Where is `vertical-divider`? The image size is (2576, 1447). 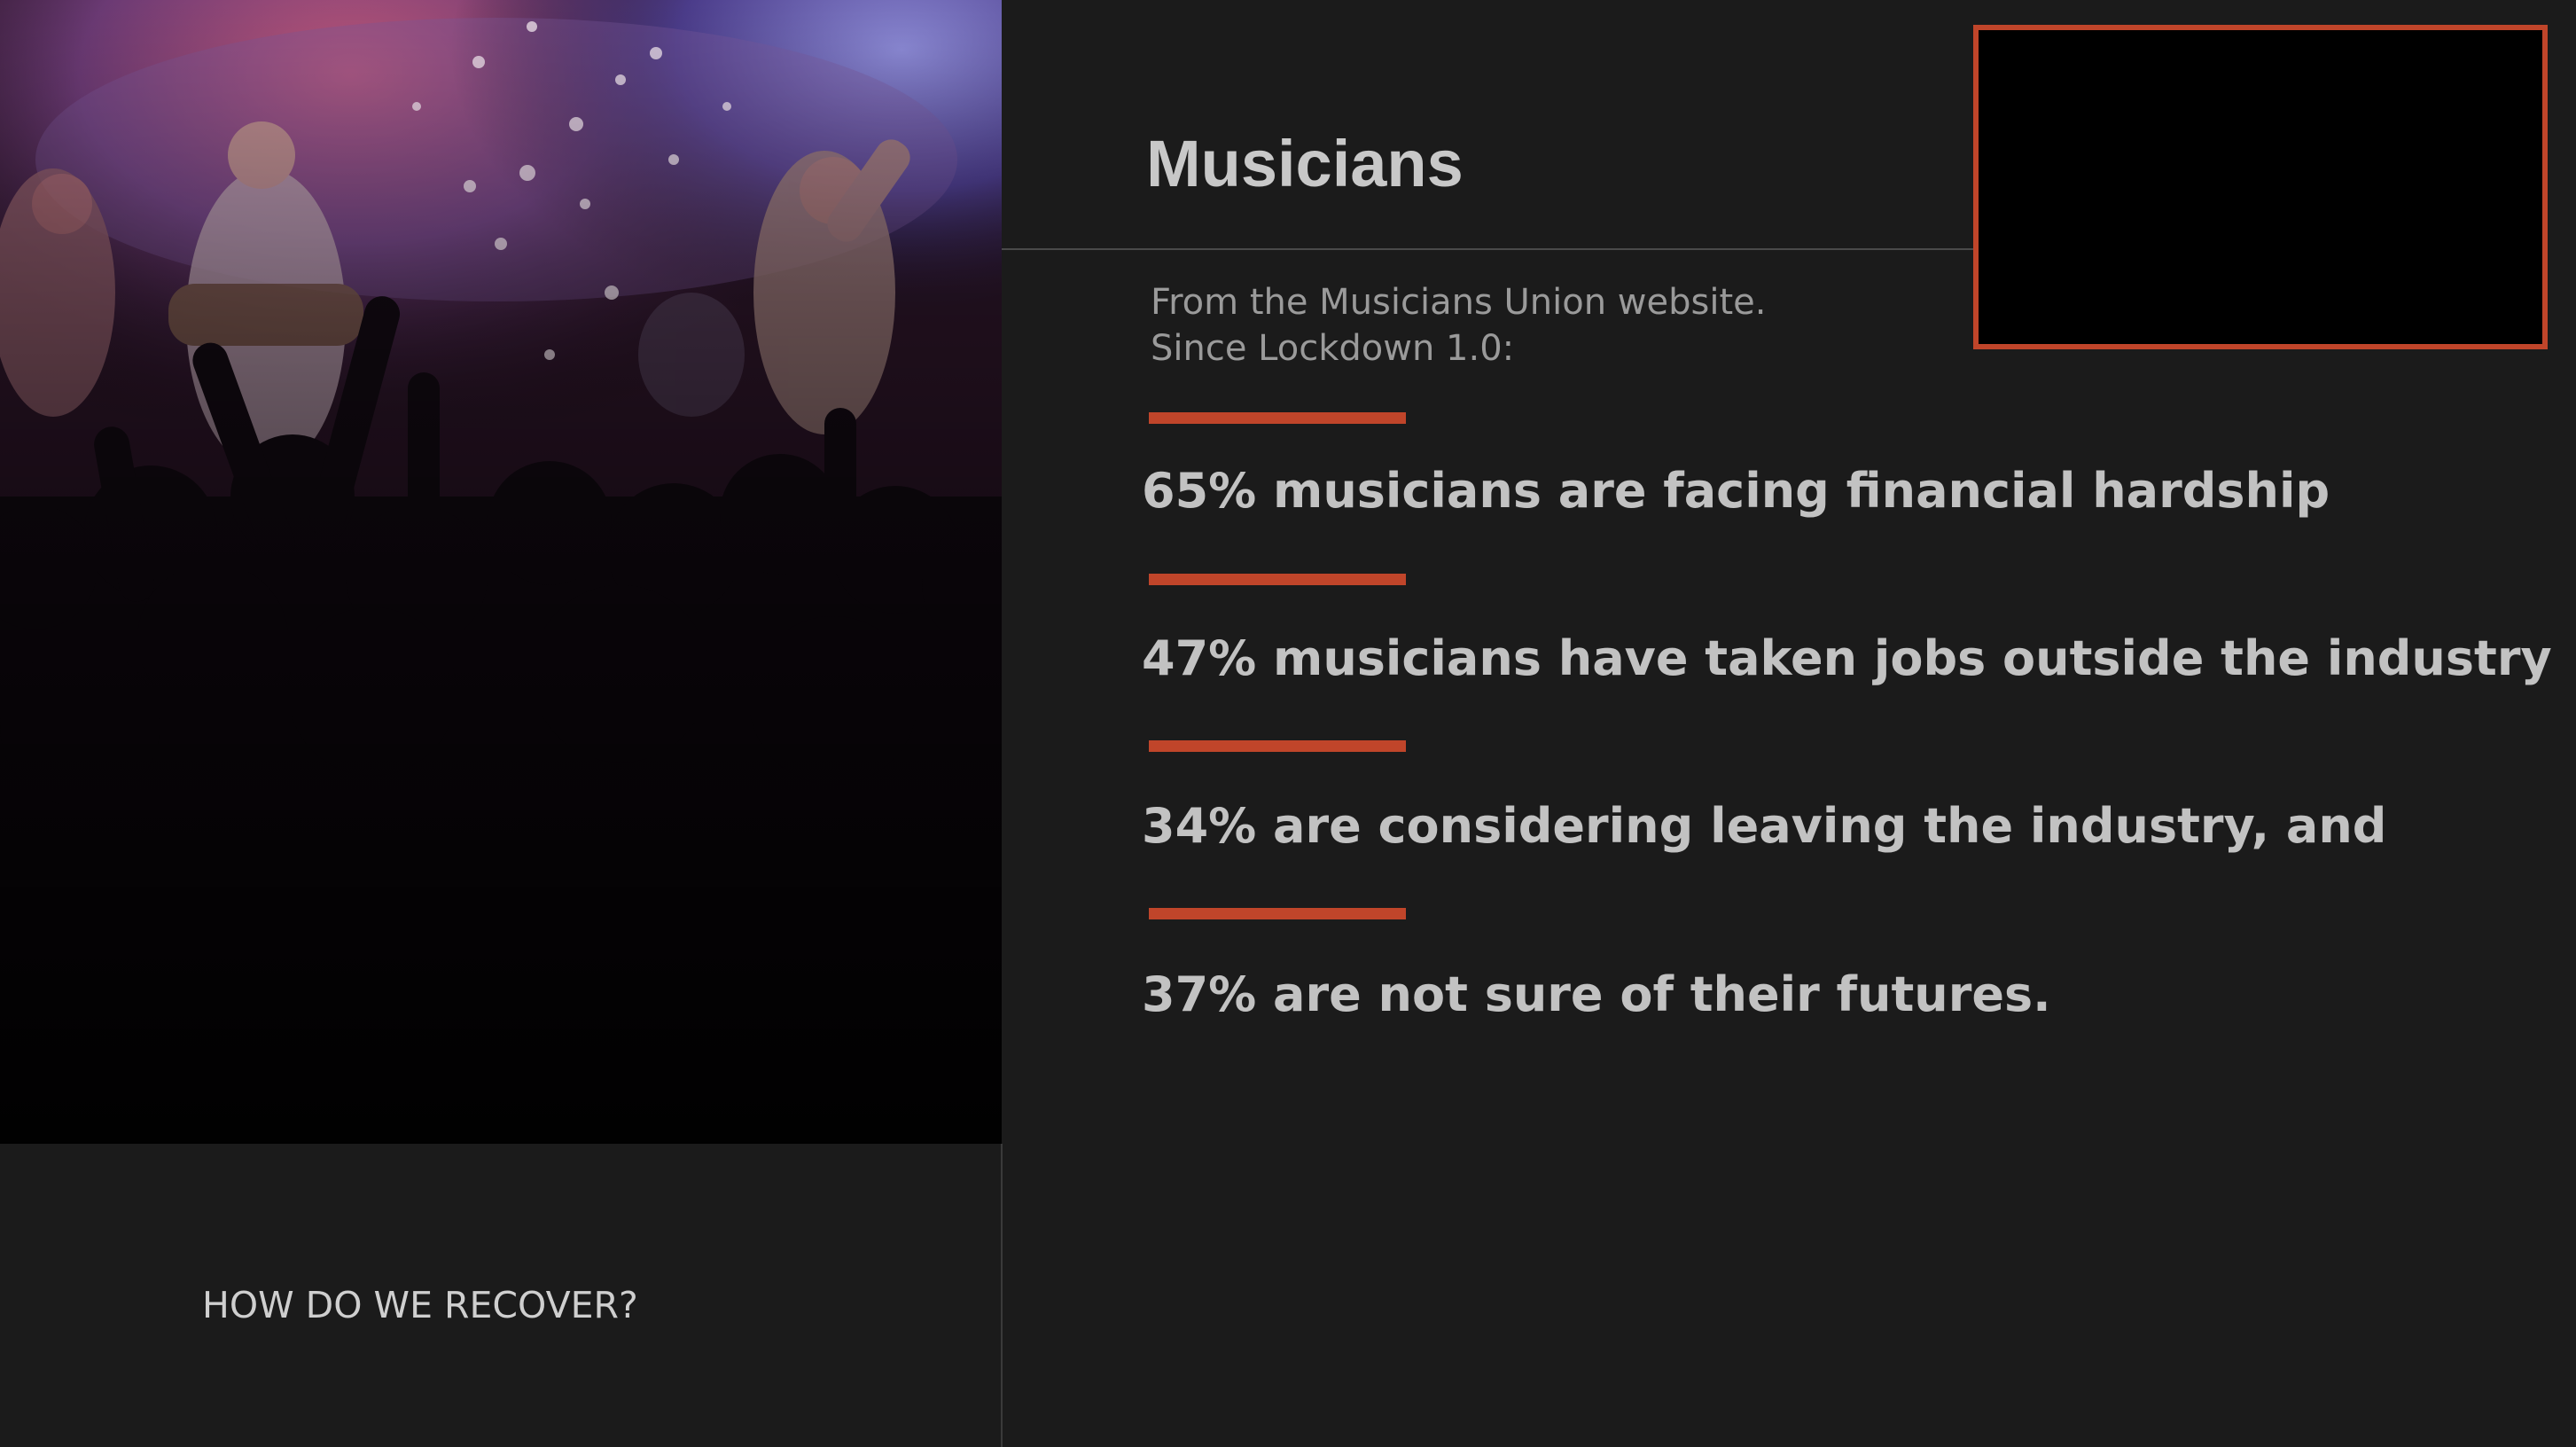
vertical-divider is located at coordinates (1002, 1295).